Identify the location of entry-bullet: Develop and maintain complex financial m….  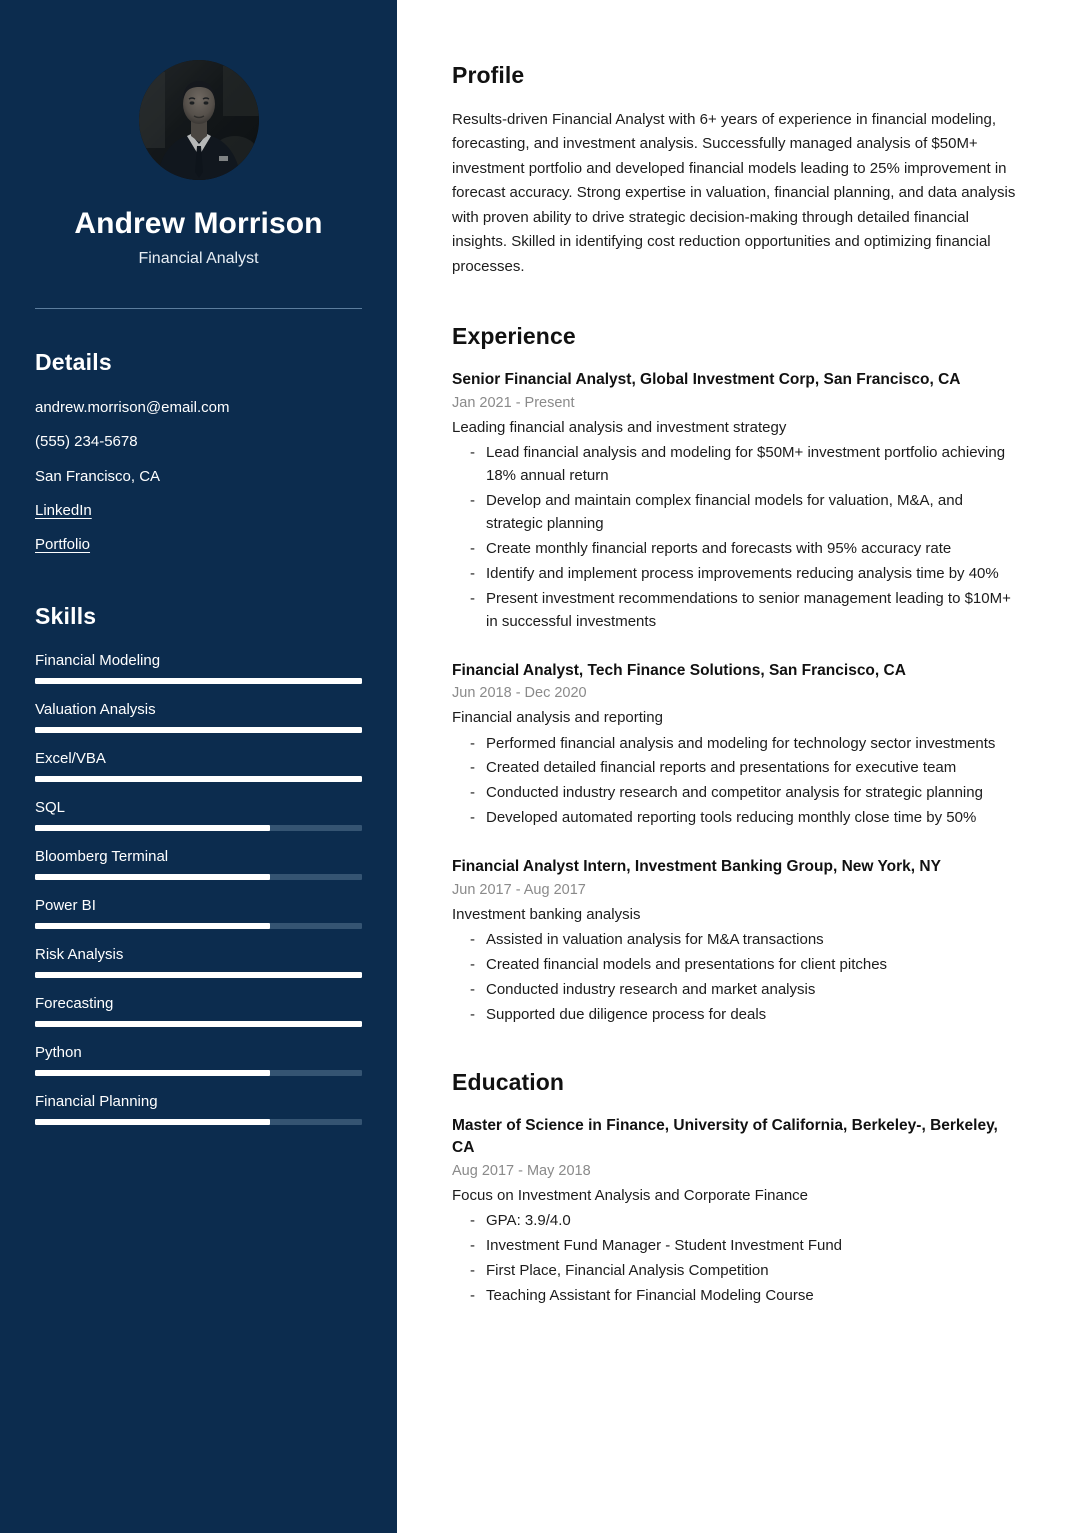
(744, 513).